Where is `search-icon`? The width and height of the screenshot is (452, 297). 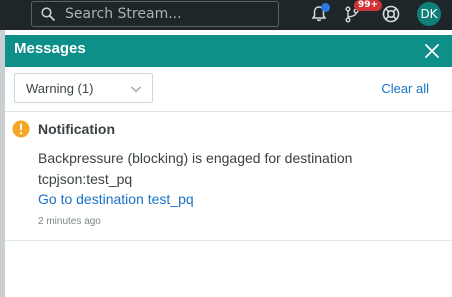 search-icon is located at coordinates (48, 14).